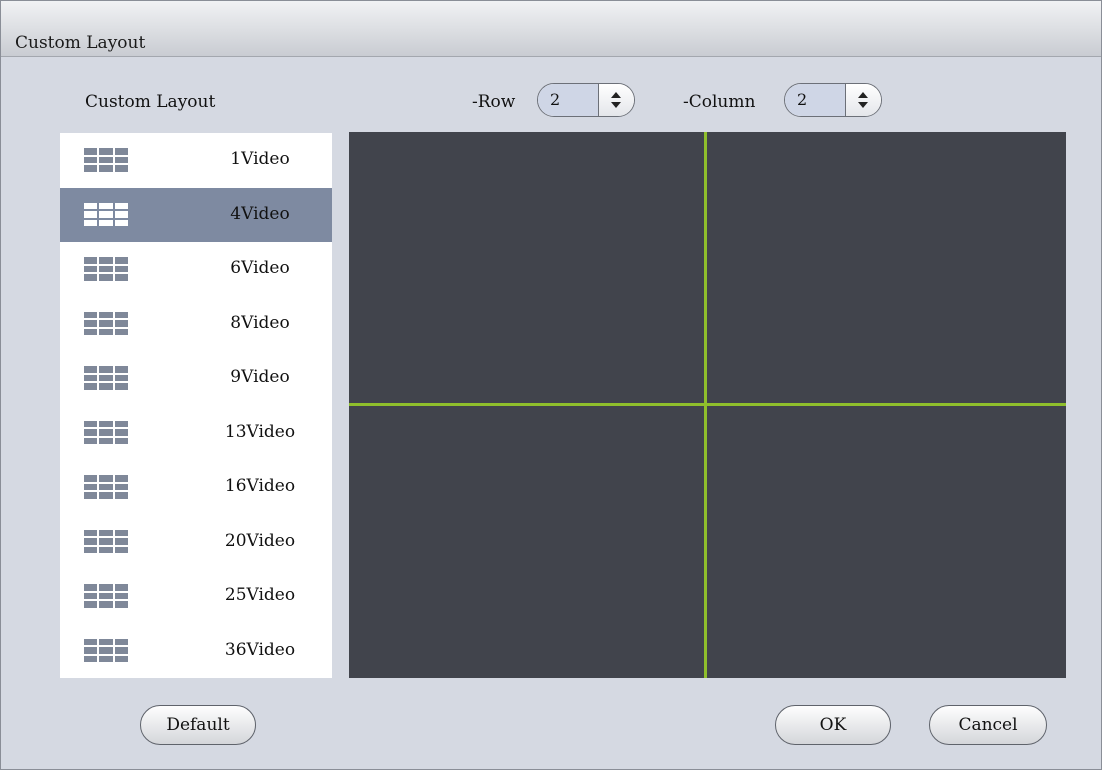 The image size is (1102, 770). I want to click on layout-item-label: 25Video, so click(260, 595).